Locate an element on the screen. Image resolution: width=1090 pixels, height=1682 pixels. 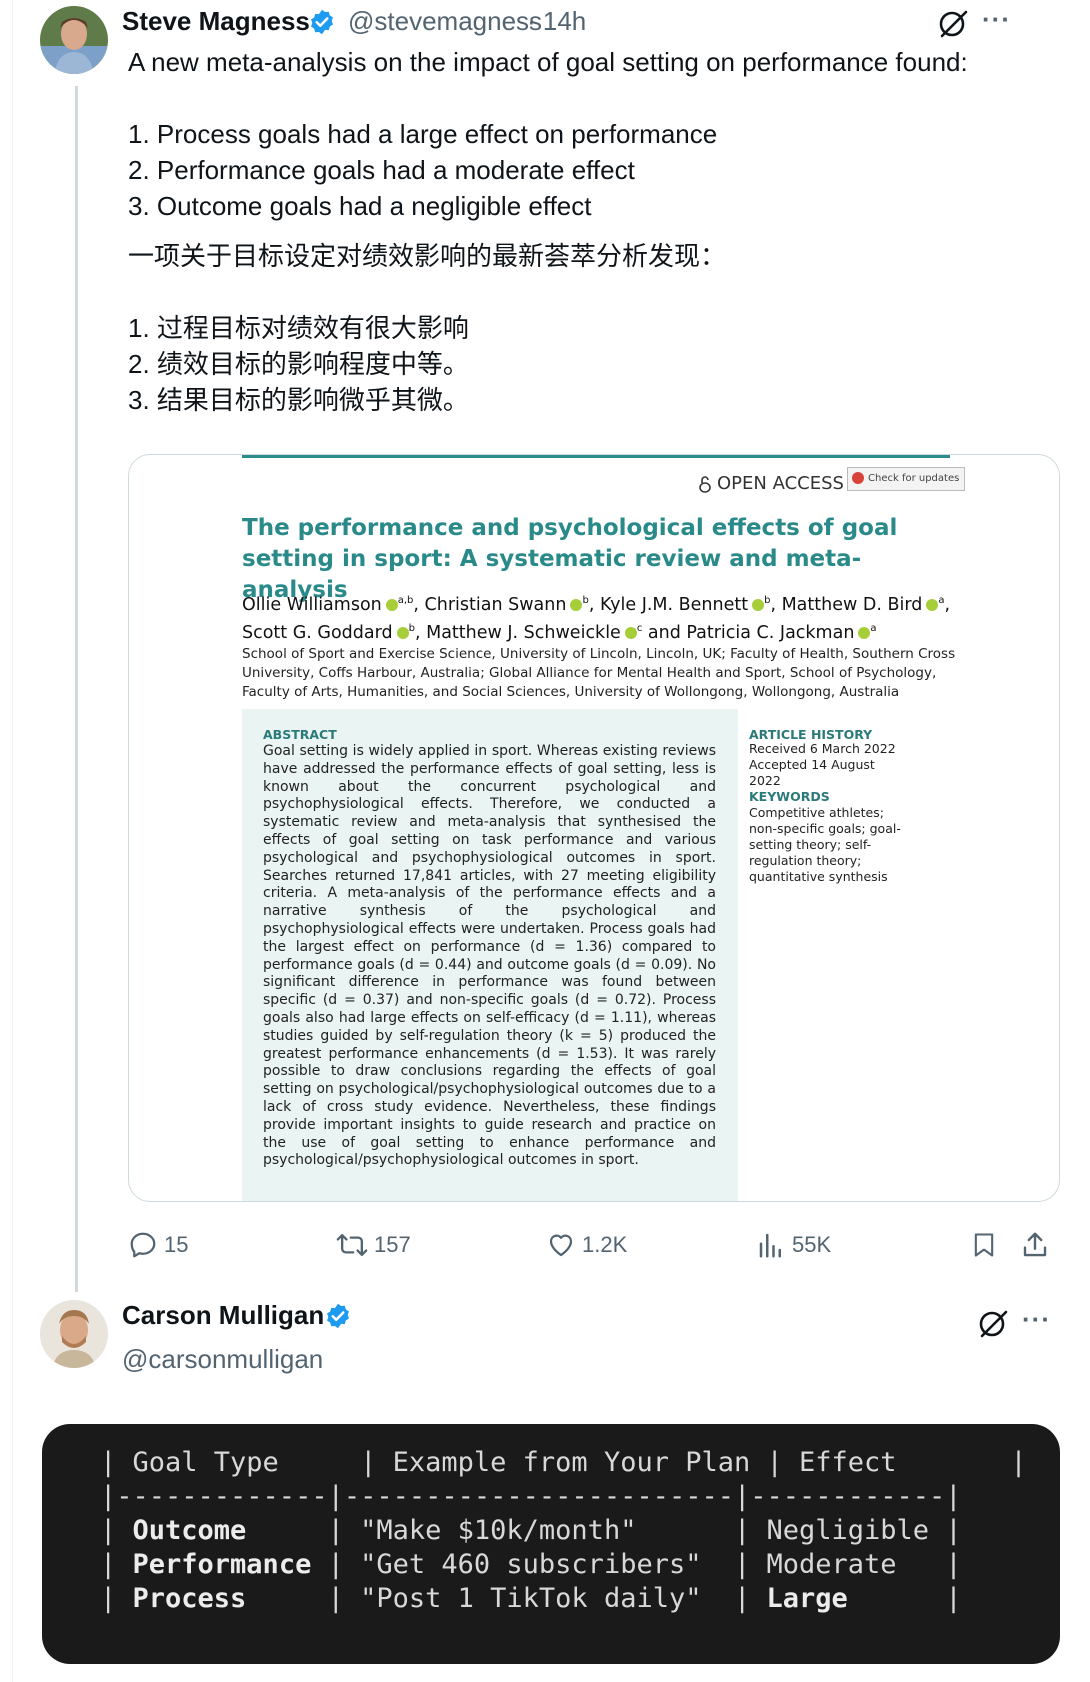
paper-top-rule is located at coordinates (596, 456).